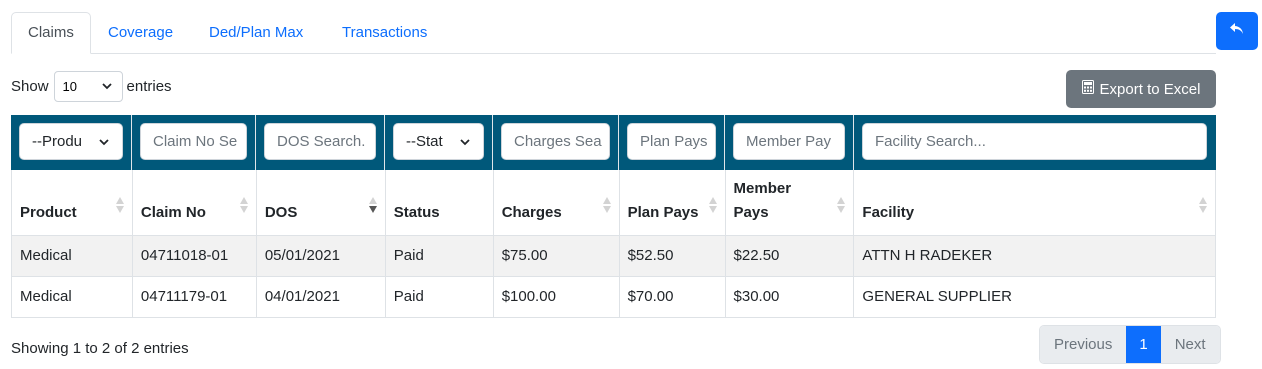  What do you see at coordinates (173, 212) in the screenshot?
I see `column-label: Claim No` at bounding box center [173, 212].